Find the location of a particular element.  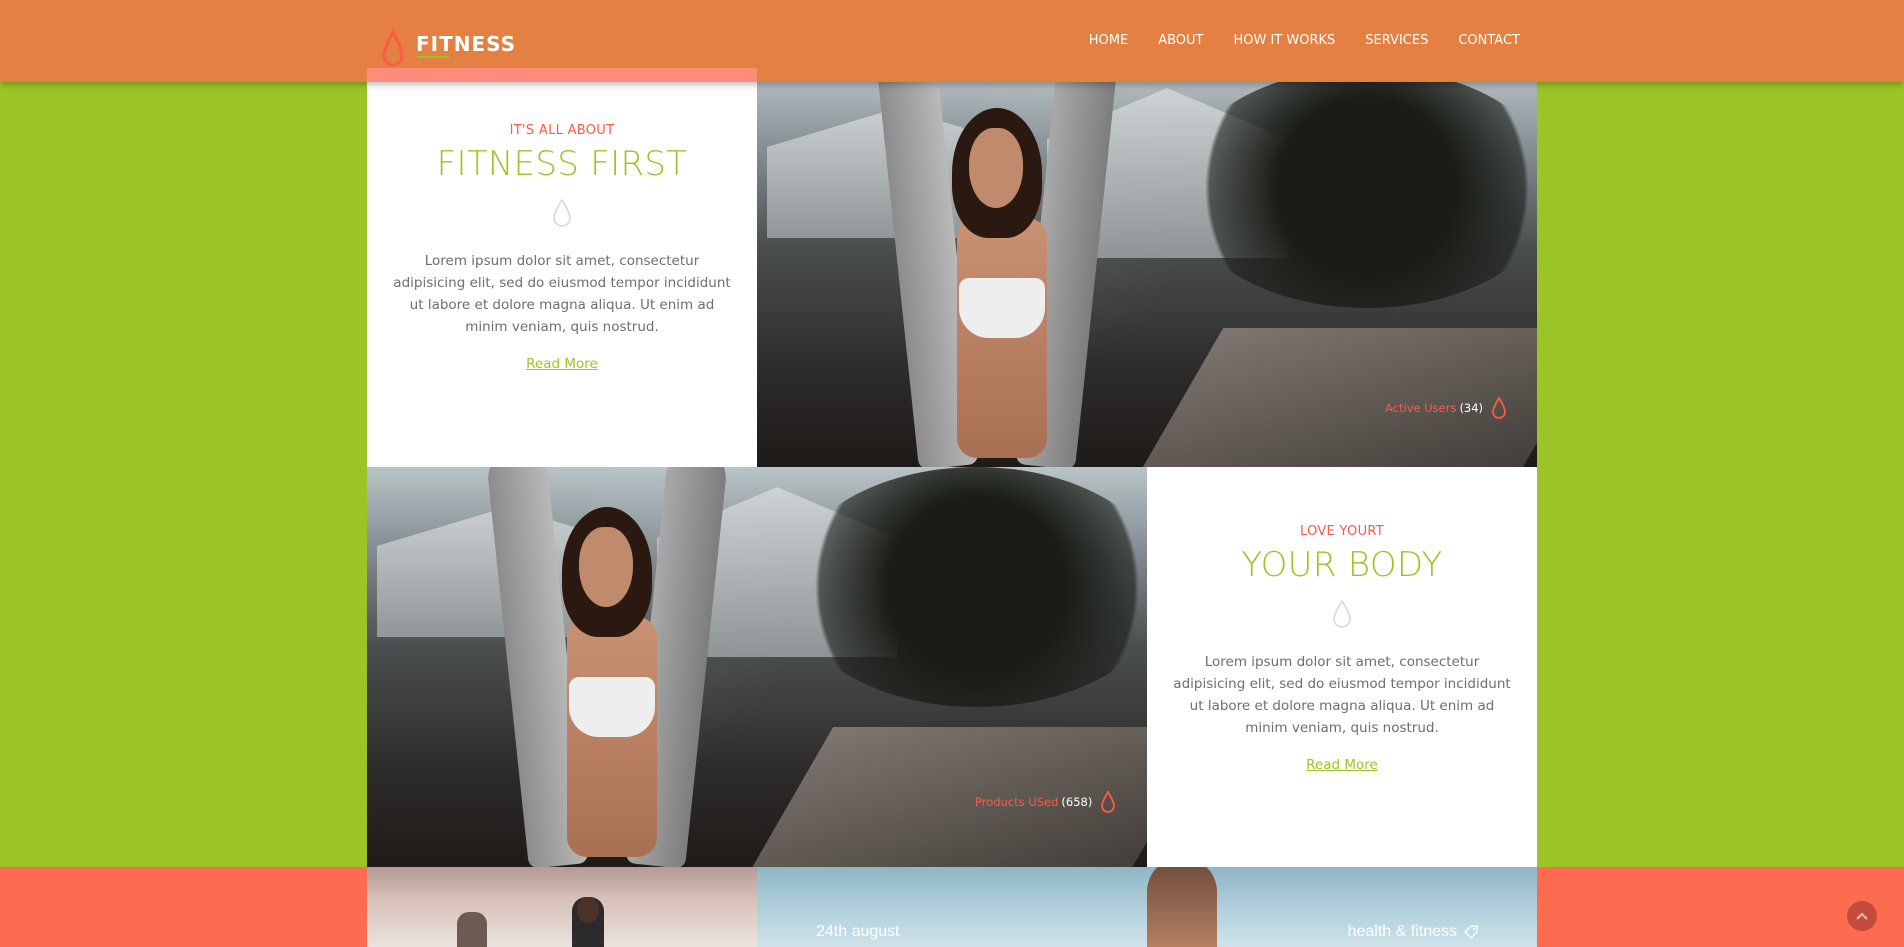

logo-underline is located at coordinates (433, 57).